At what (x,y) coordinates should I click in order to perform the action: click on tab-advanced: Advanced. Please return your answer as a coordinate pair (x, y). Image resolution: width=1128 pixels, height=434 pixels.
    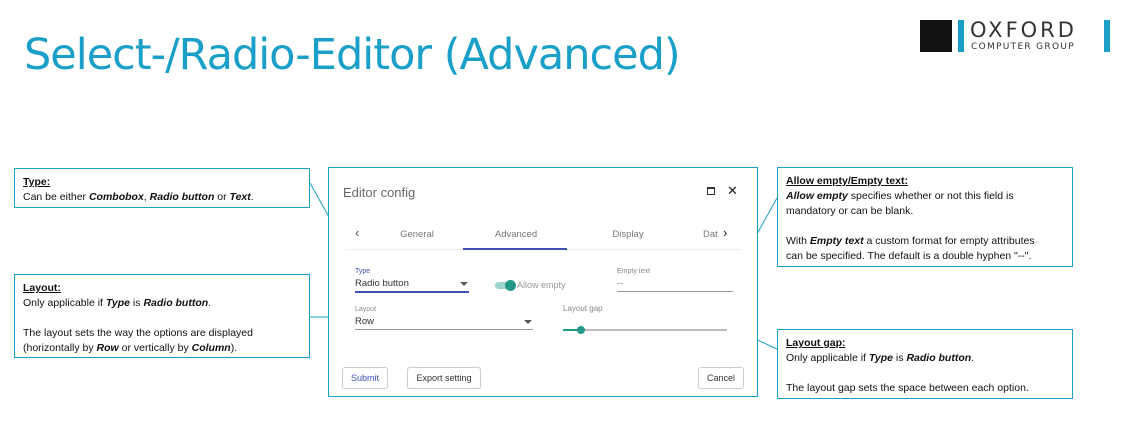
    Looking at the image, I should click on (516, 234).